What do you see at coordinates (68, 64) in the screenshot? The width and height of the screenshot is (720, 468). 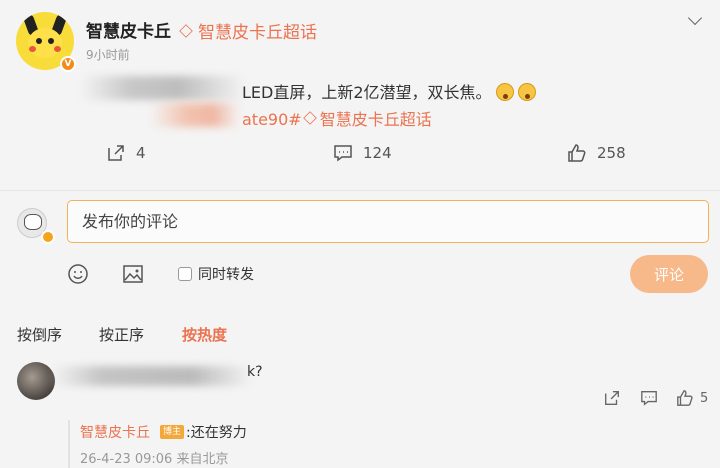 I see `verified-badge-icon: V` at bounding box center [68, 64].